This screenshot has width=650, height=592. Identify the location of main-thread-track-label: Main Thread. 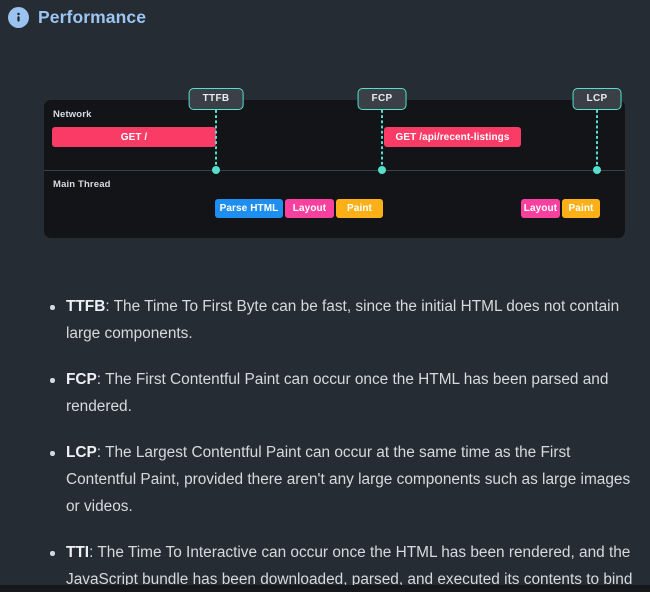
(82, 184).